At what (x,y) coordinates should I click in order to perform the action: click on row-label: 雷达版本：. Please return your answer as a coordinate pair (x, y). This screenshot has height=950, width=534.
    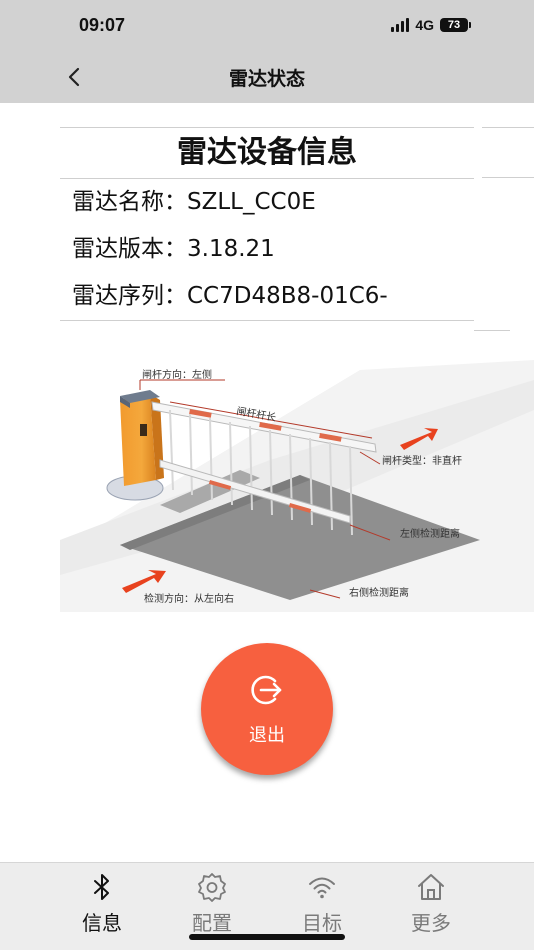
    Looking at the image, I should click on (129, 249).